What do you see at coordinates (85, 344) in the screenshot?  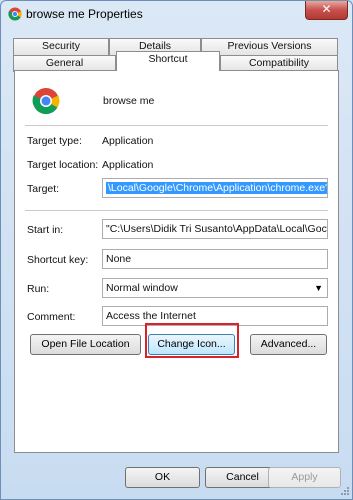 I see `open-file-location-button: Open File Location` at bounding box center [85, 344].